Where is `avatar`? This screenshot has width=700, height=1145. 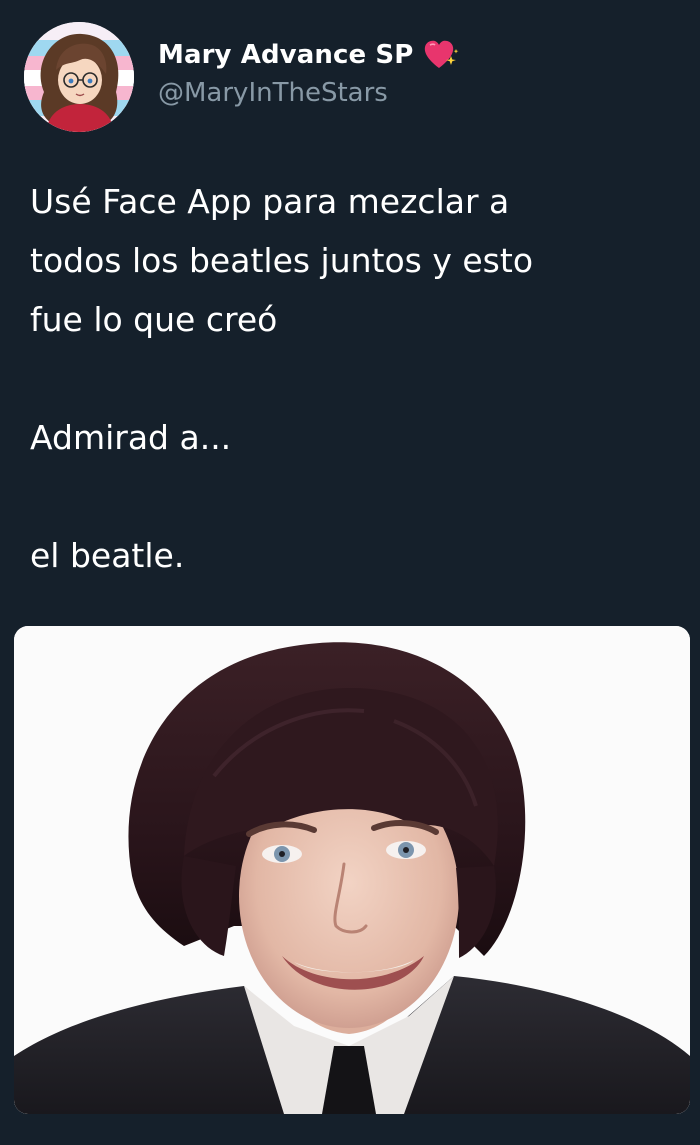 avatar is located at coordinates (79, 77).